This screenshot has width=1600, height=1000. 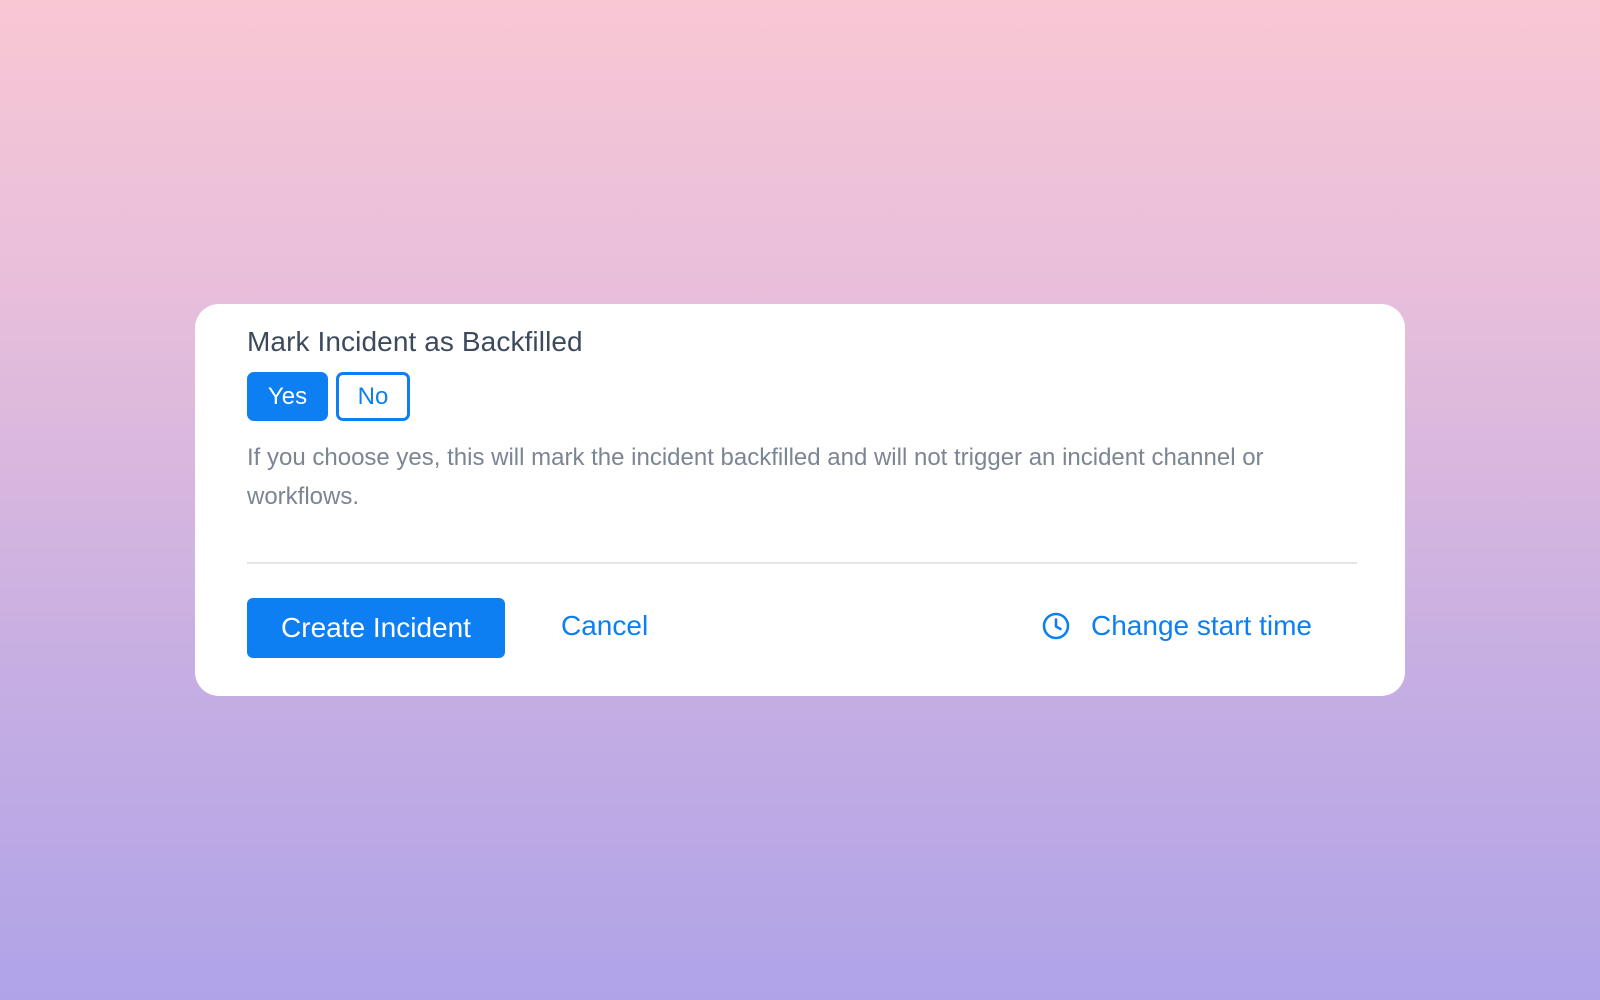 What do you see at coordinates (415, 341) in the screenshot?
I see `backfill-title: Mark Incident as Backfilled` at bounding box center [415, 341].